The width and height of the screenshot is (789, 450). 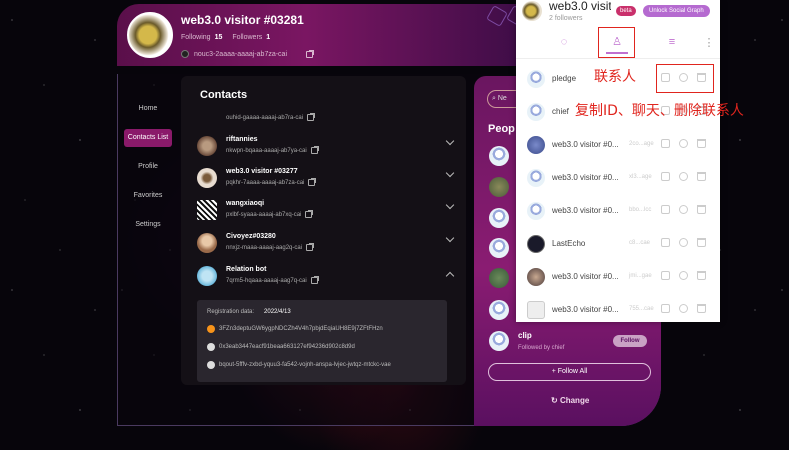 I want to click on hexagon-icon, so click(x=497, y=16).